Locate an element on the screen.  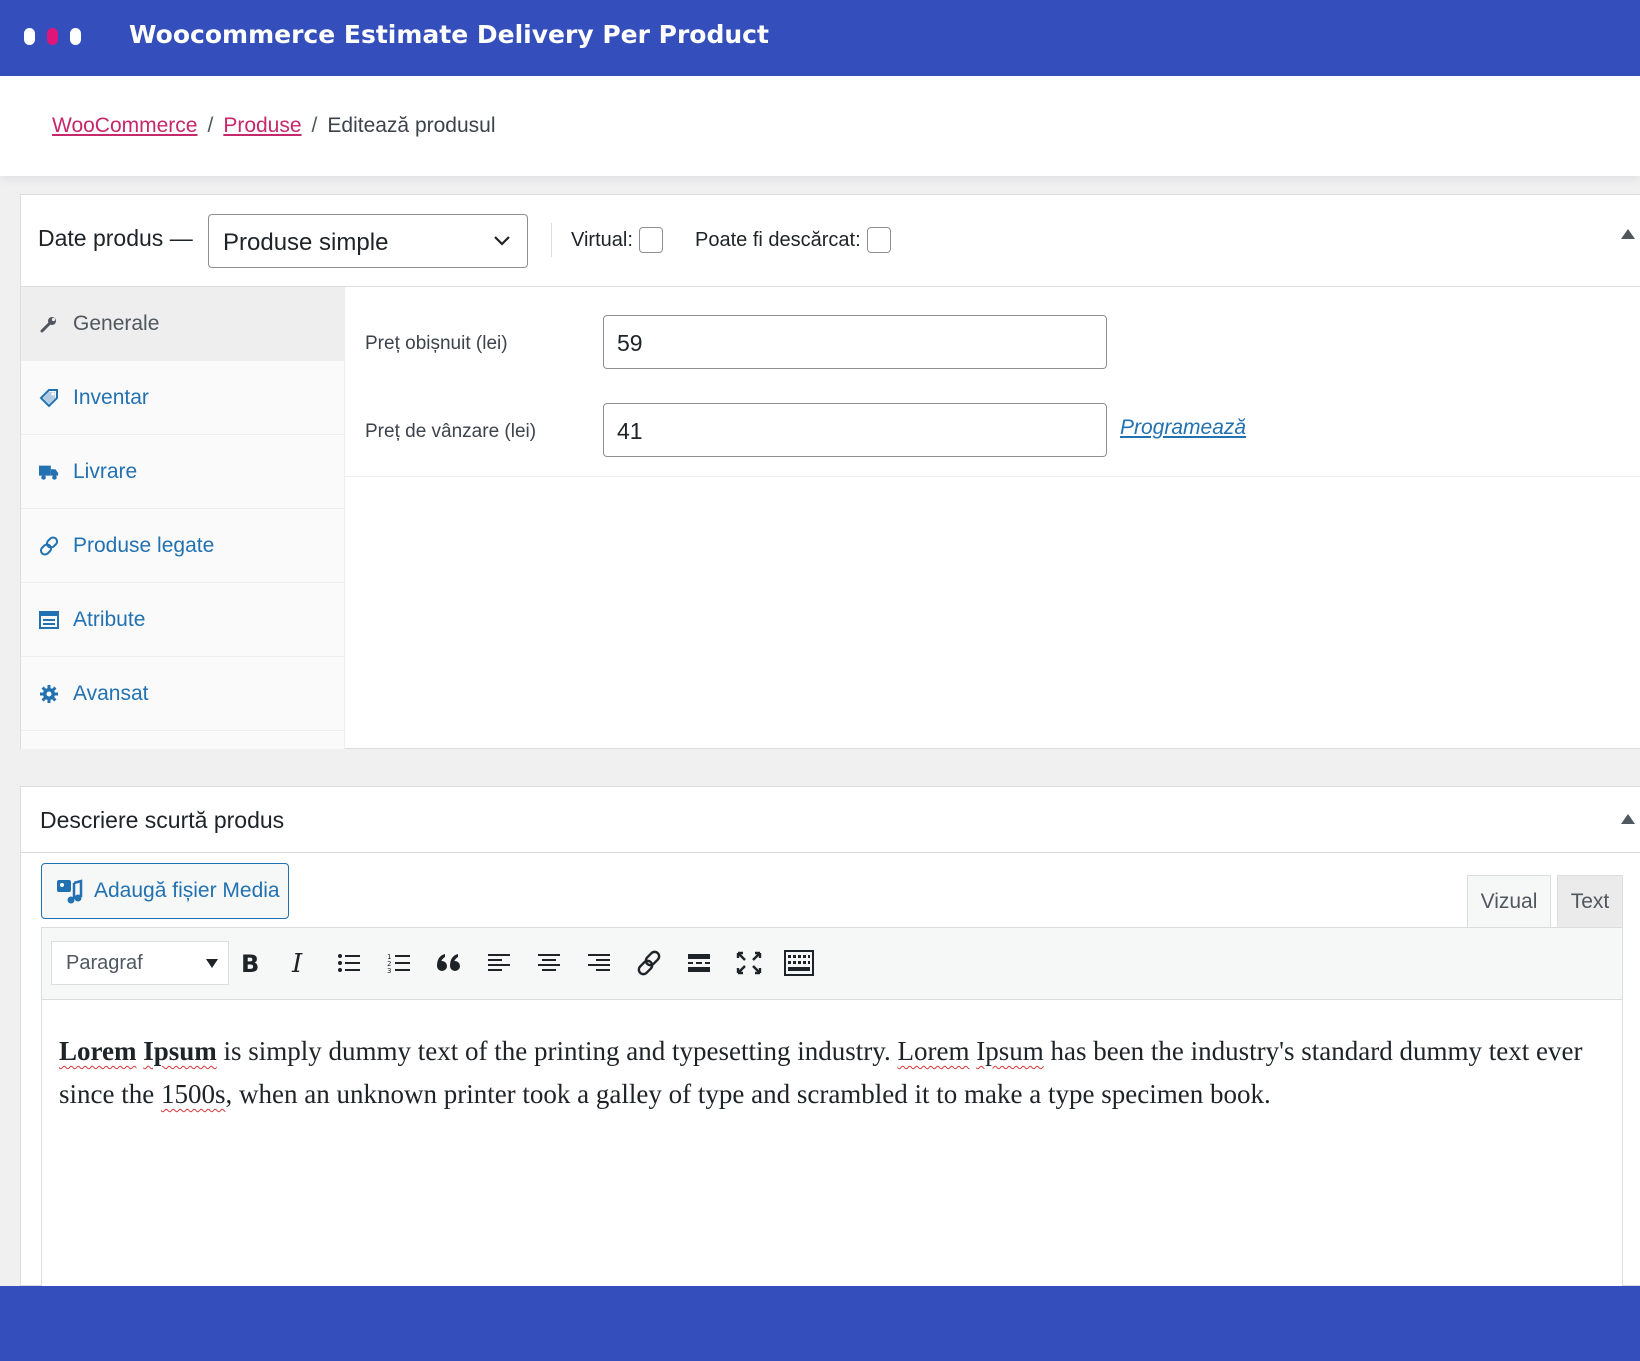
tab-label: Generale is located at coordinates (116, 323).